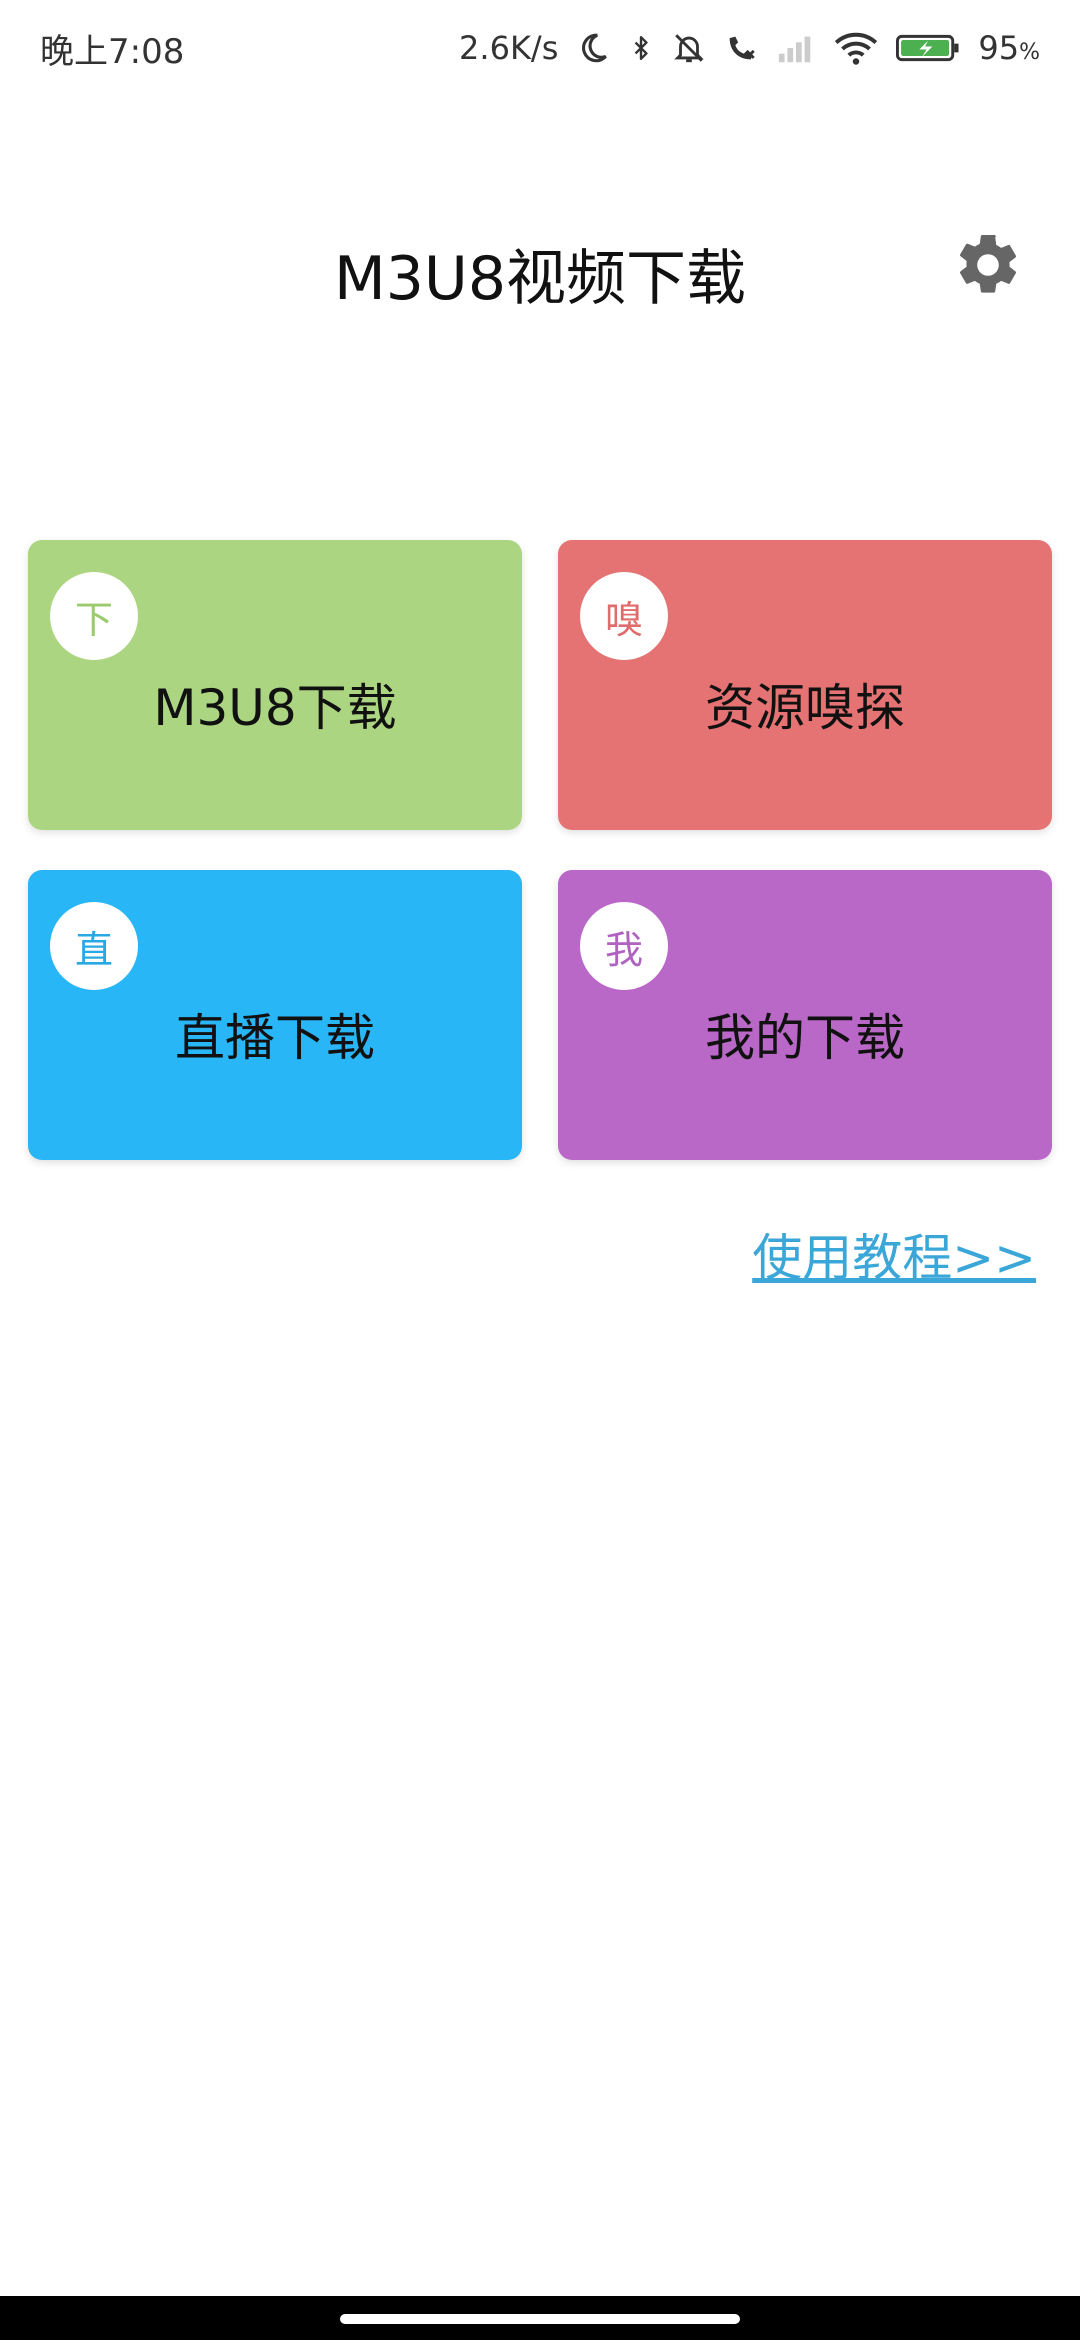 Image resolution: width=1080 pixels, height=2340 pixels. I want to click on moon-icon, so click(593, 48).